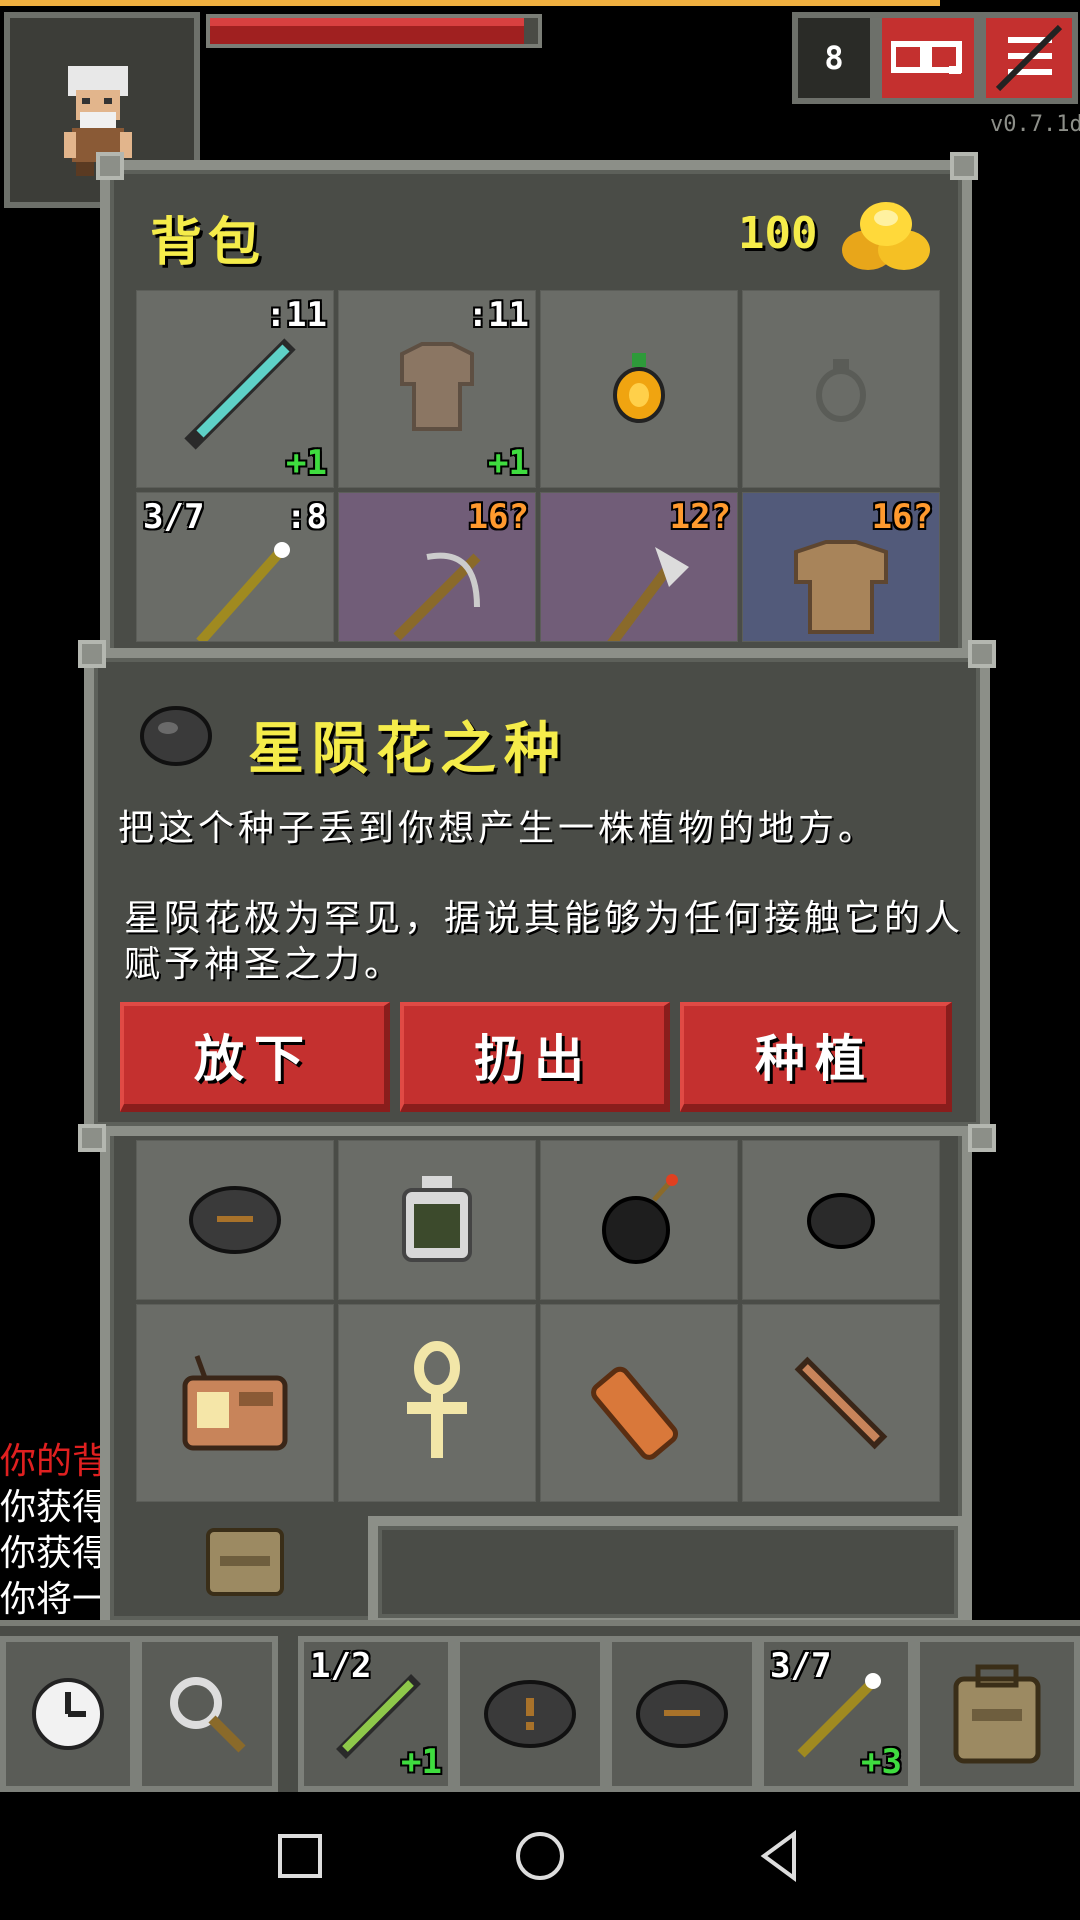  Describe the element at coordinates (341, 1666) in the screenshot. I see `wand-charges: 1/2` at that location.